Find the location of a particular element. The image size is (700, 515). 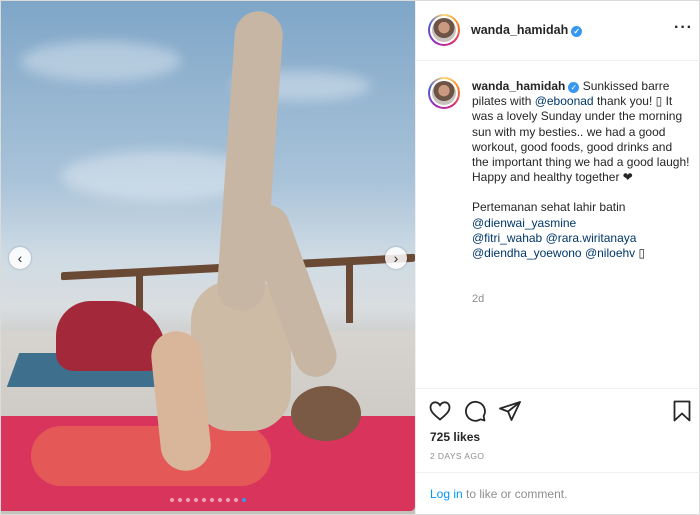

carousel-dots is located at coordinates (208, 500).